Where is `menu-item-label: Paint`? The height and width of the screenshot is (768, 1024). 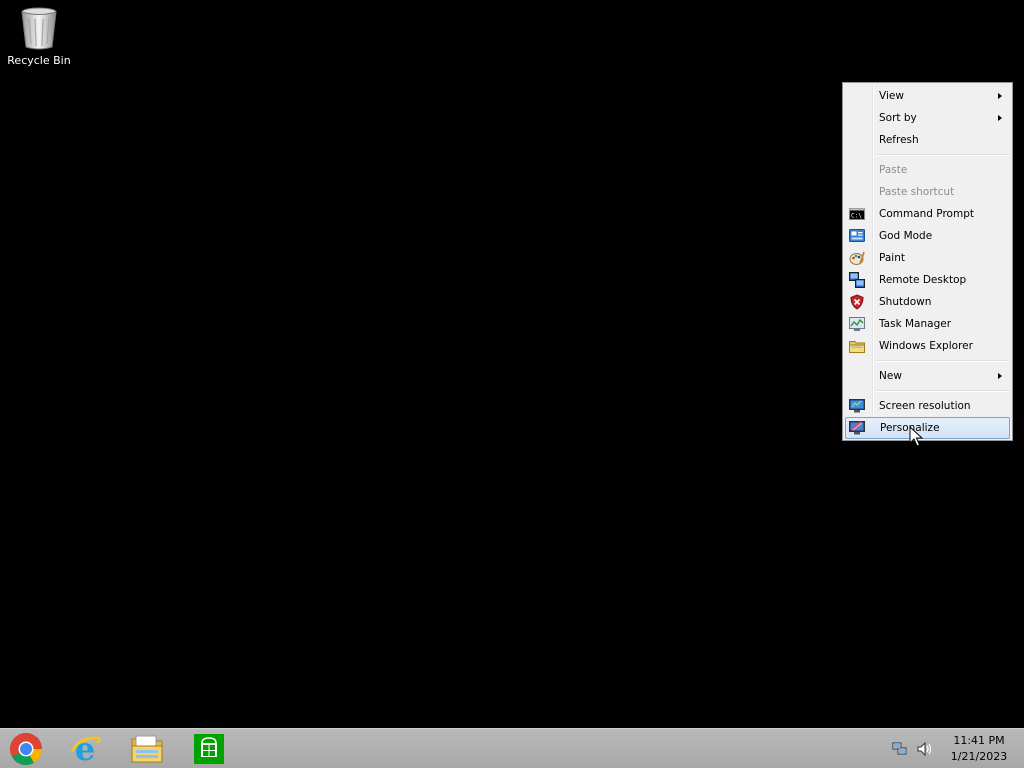 menu-item-label: Paint is located at coordinates (892, 258).